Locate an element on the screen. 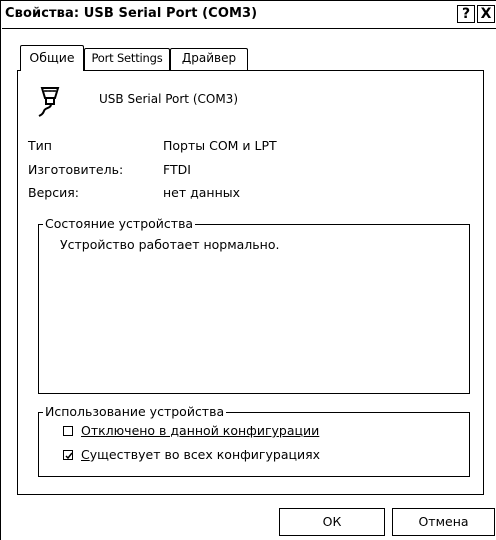 This screenshot has height=540, width=496. help-button: ? is located at coordinates (466, 14).